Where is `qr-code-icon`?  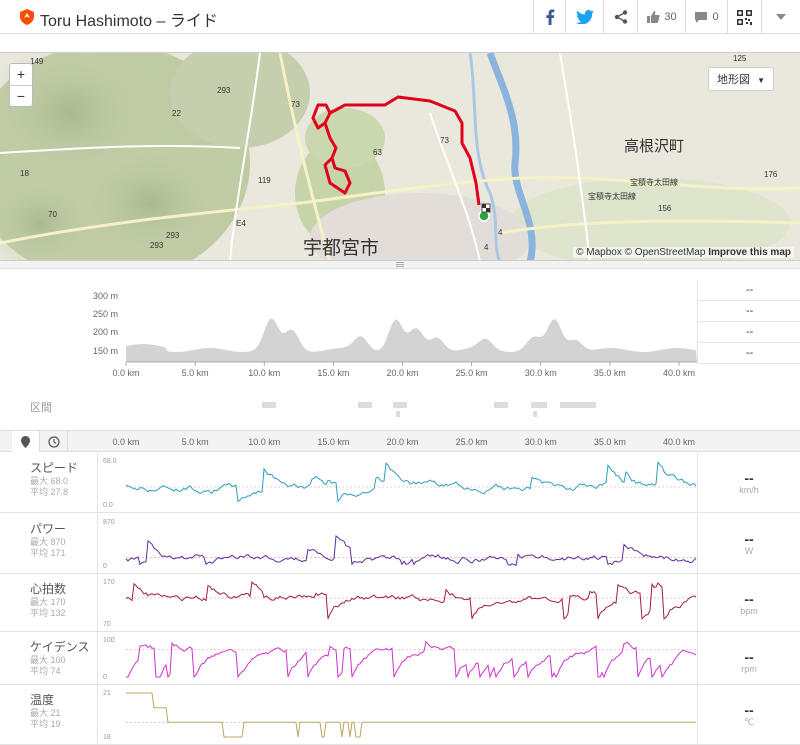 qr-code-icon is located at coordinates (744, 17).